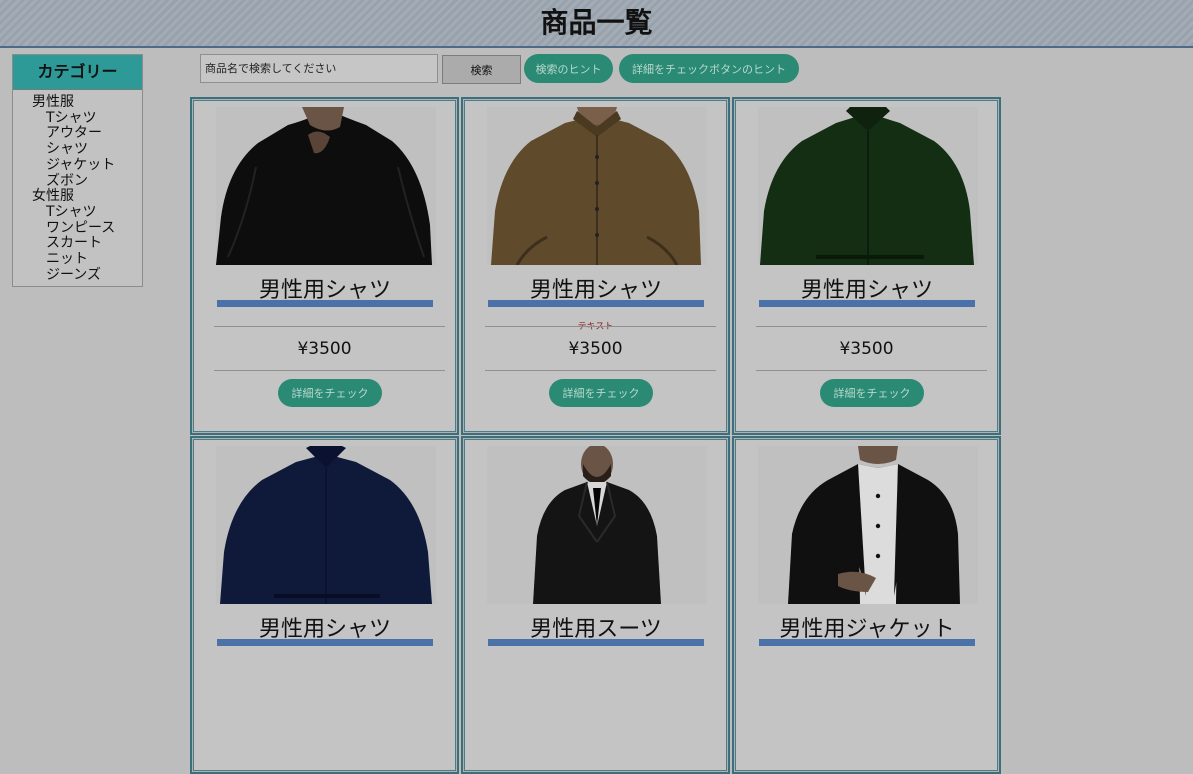 This screenshot has height=774, width=1193. What do you see at coordinates (867, 629) in the screenshot?
I see `product-name: 男性用ジャケット` at bounding box center [867, 629].